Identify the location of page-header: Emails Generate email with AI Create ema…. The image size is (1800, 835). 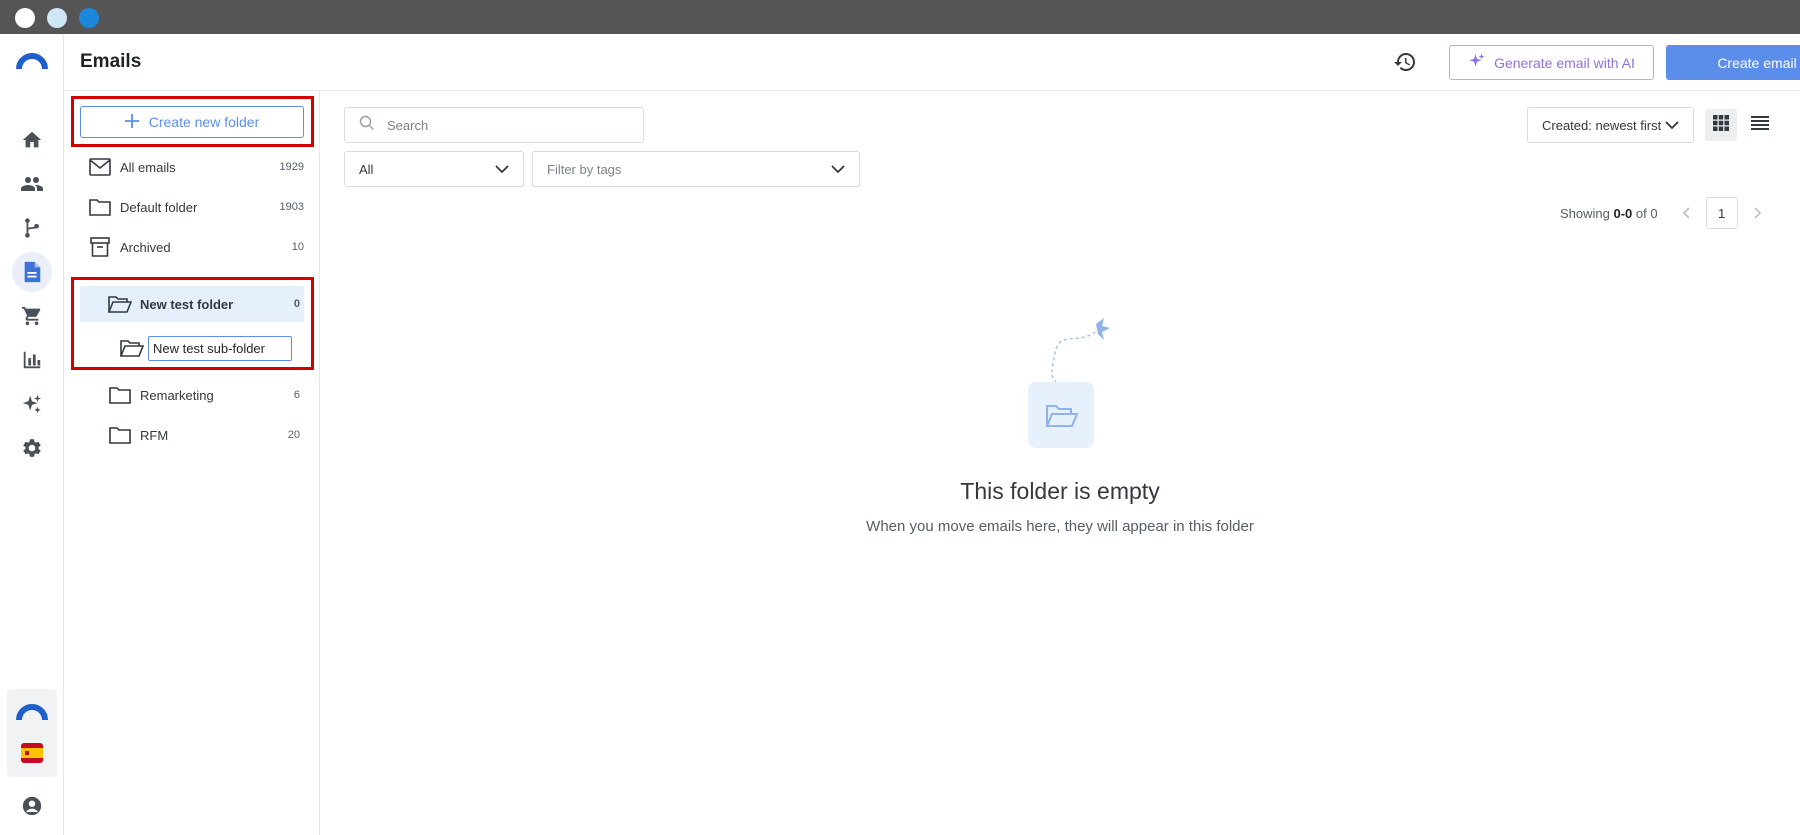
(932, 62).